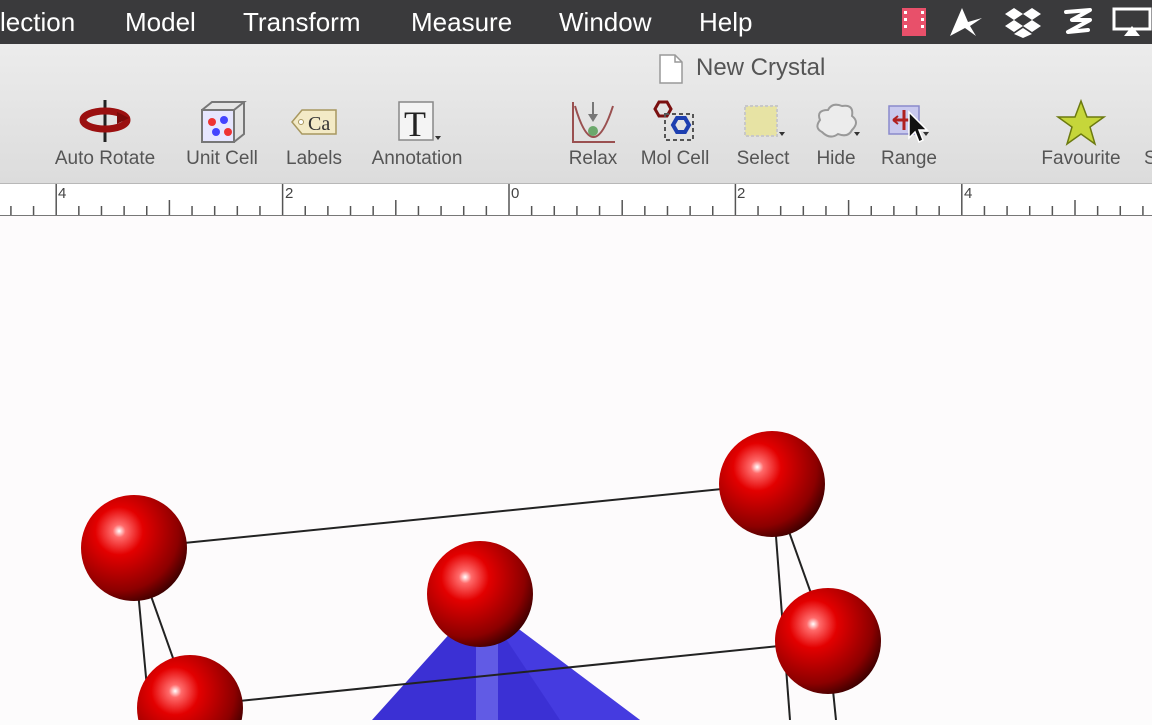 This screenshot has width=1152, height=725. What do you see at coordinates (1078, 22) in the screenshot?
I see `z-app-icon` at bounding box center [1078, 22].